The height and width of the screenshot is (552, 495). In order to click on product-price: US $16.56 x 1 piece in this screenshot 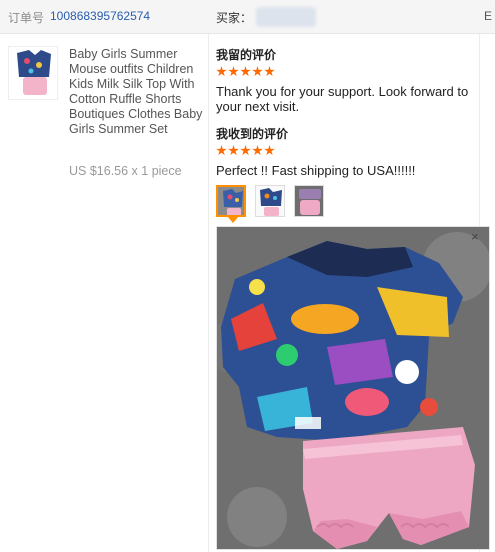, I will do `click(125, 171)`.